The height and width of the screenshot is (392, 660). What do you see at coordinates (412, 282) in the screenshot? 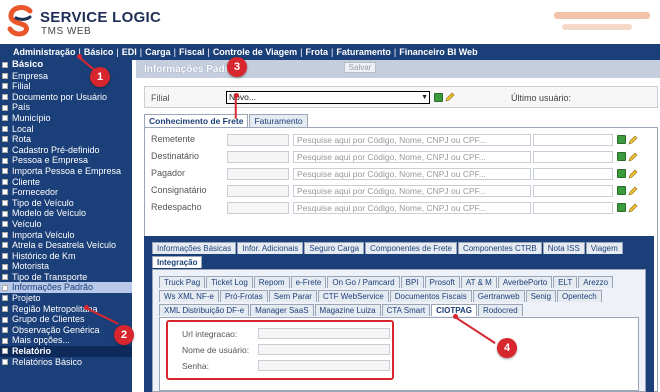
I see `tab-bpi: BPI` at bounding box center [412, 282].